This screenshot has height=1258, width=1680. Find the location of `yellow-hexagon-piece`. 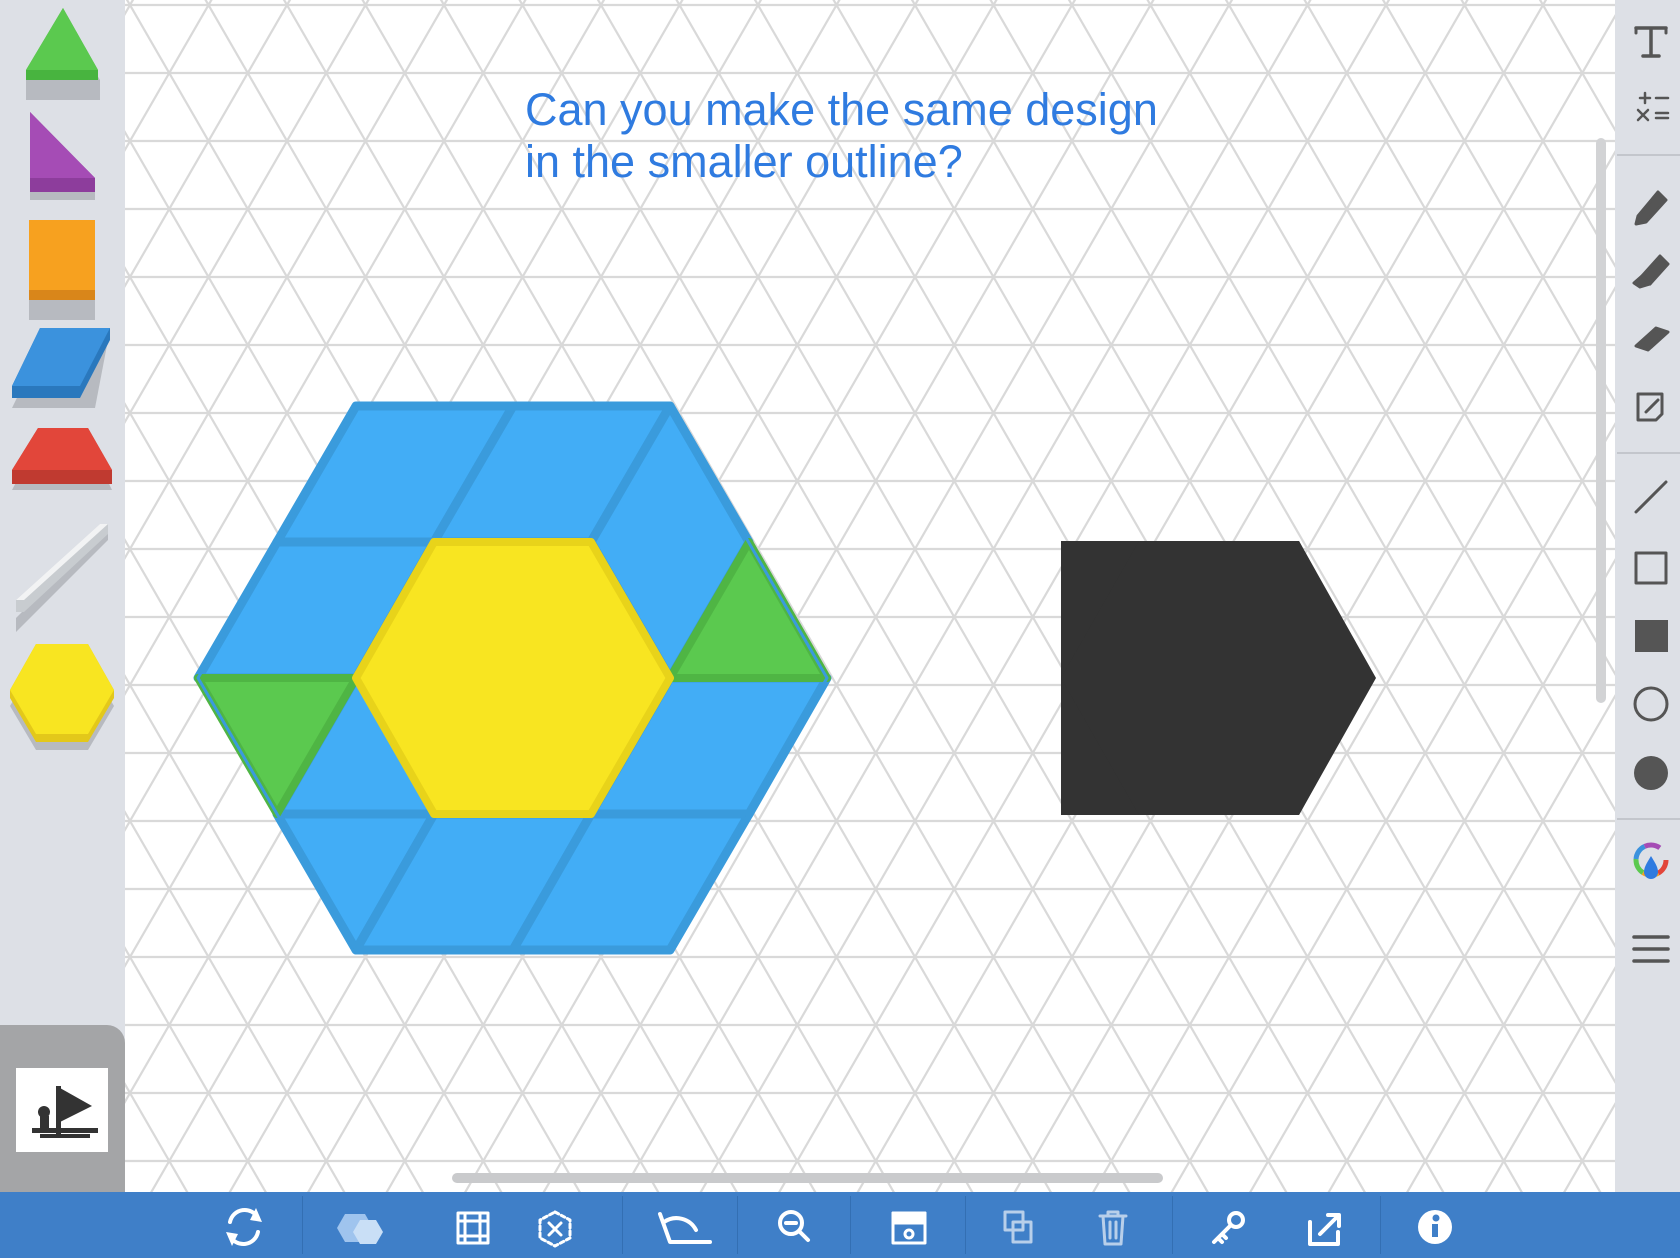

yellow-hexagon-piece is located at coordinates (62, 697).